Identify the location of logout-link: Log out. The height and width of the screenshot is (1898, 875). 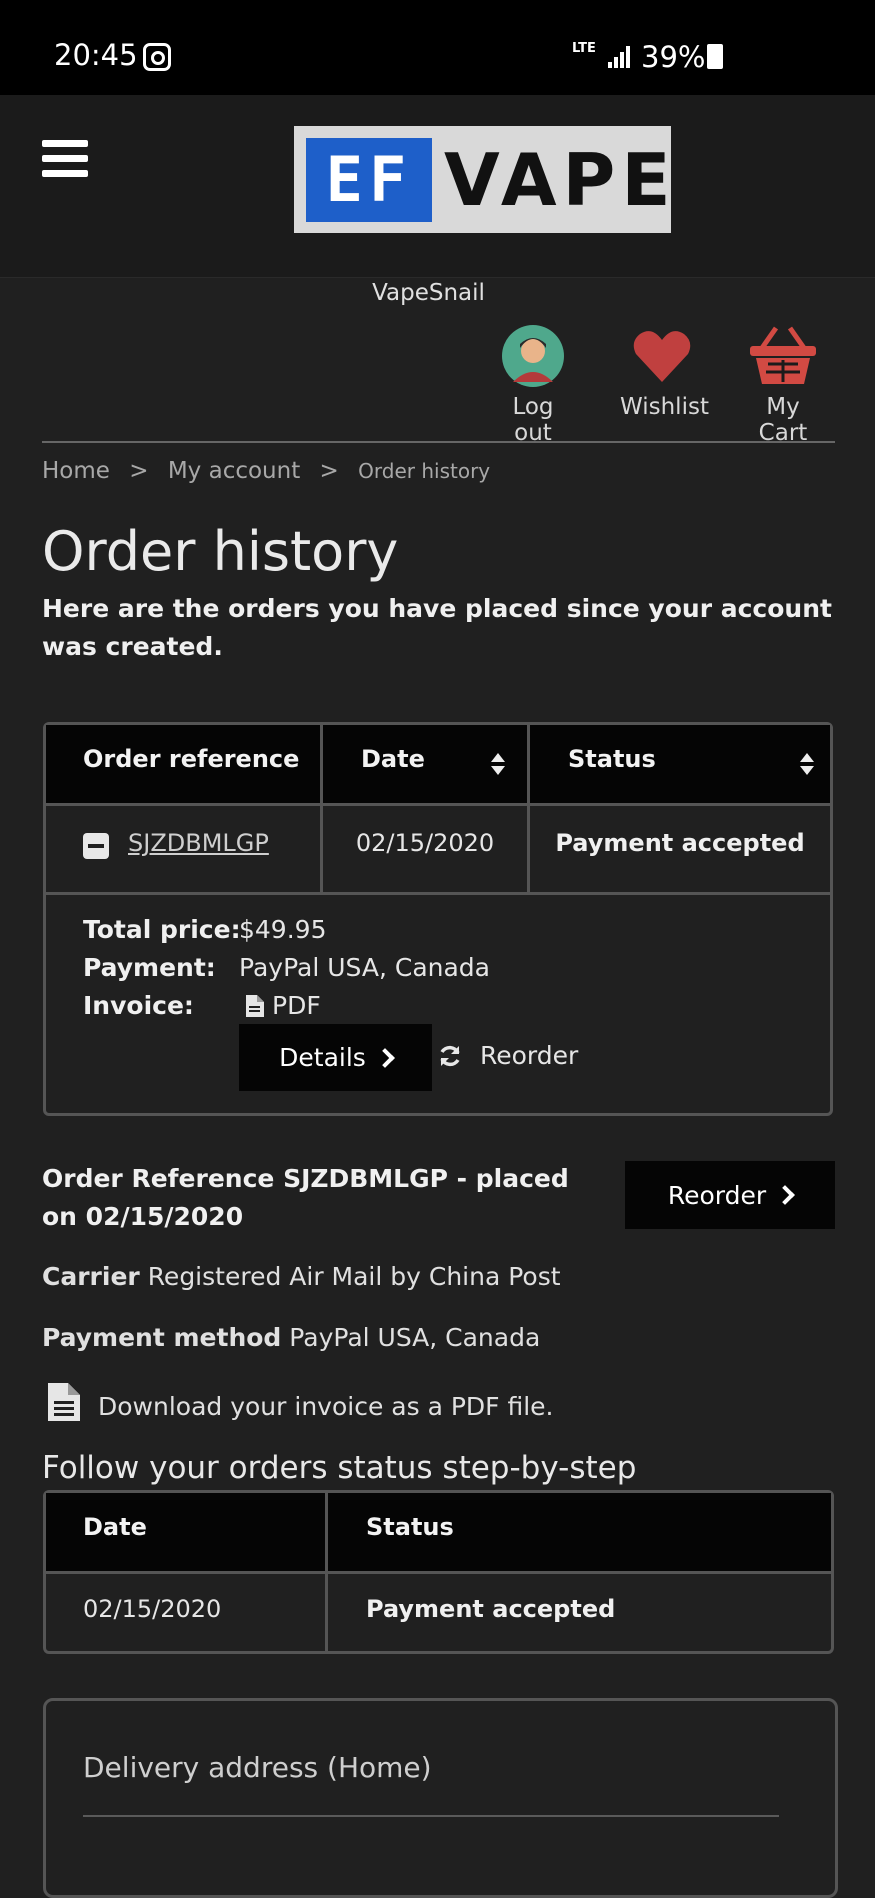
(533, 385).